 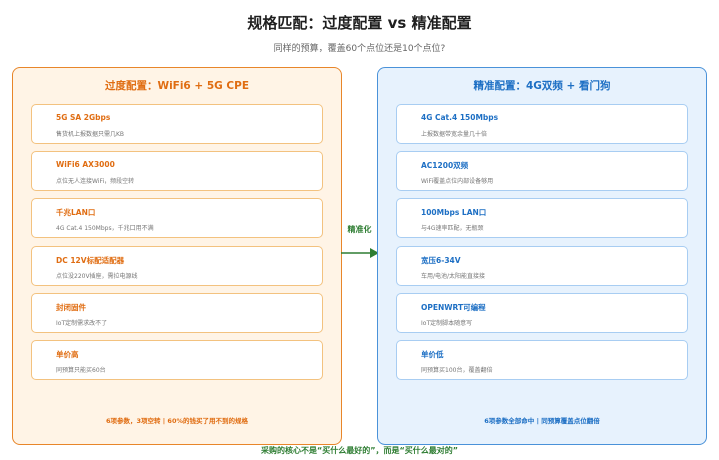 I want to click on precise-config-card: 宽压6-34V 车用/电池/太阳能直接接, so click(x=542, y=266).